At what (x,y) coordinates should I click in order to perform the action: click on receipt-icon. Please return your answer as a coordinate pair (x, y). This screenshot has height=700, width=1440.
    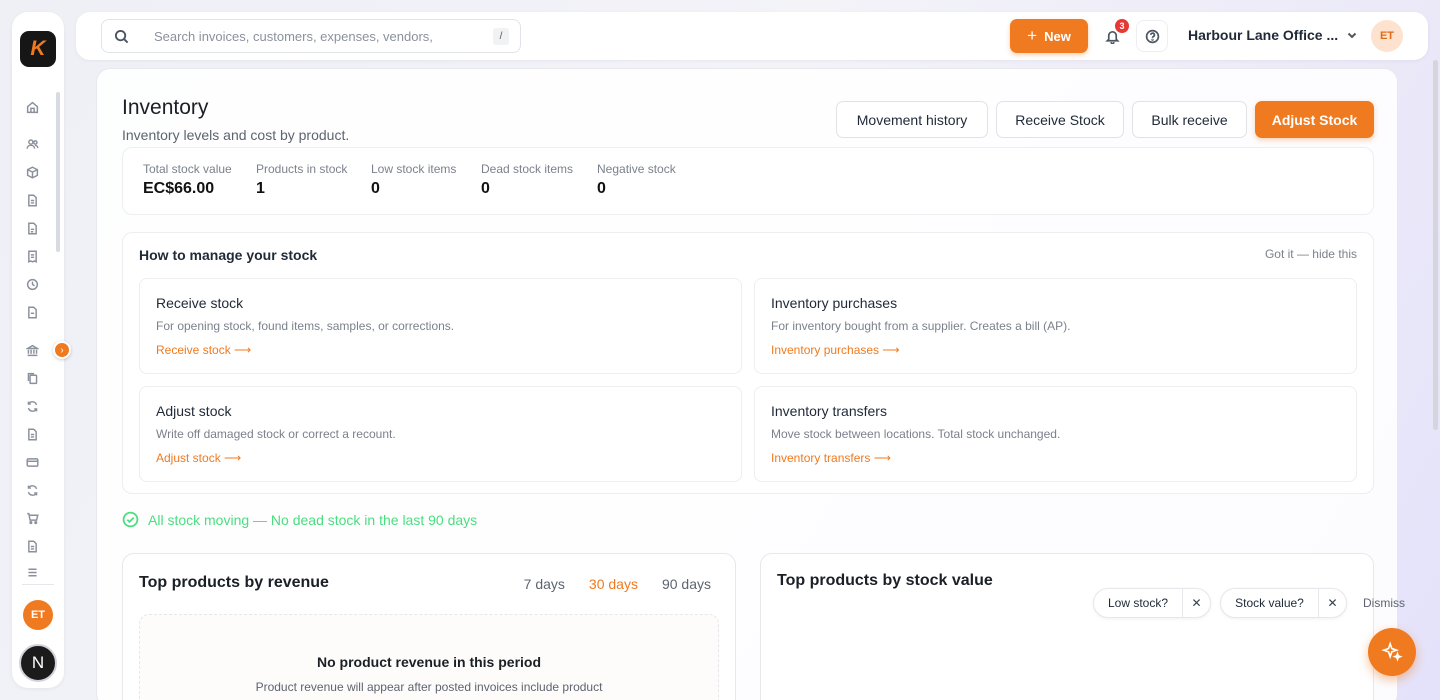
    Looking at the image, I should click on (32, 256).